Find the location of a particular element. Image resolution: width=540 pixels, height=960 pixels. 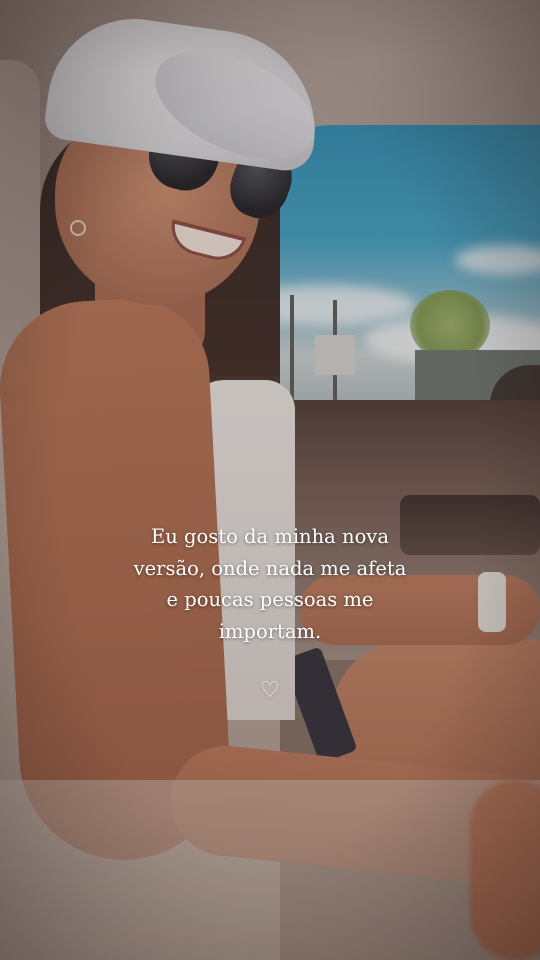

caption-line: e poucas pessoas me is located at coordinates (270, 599).